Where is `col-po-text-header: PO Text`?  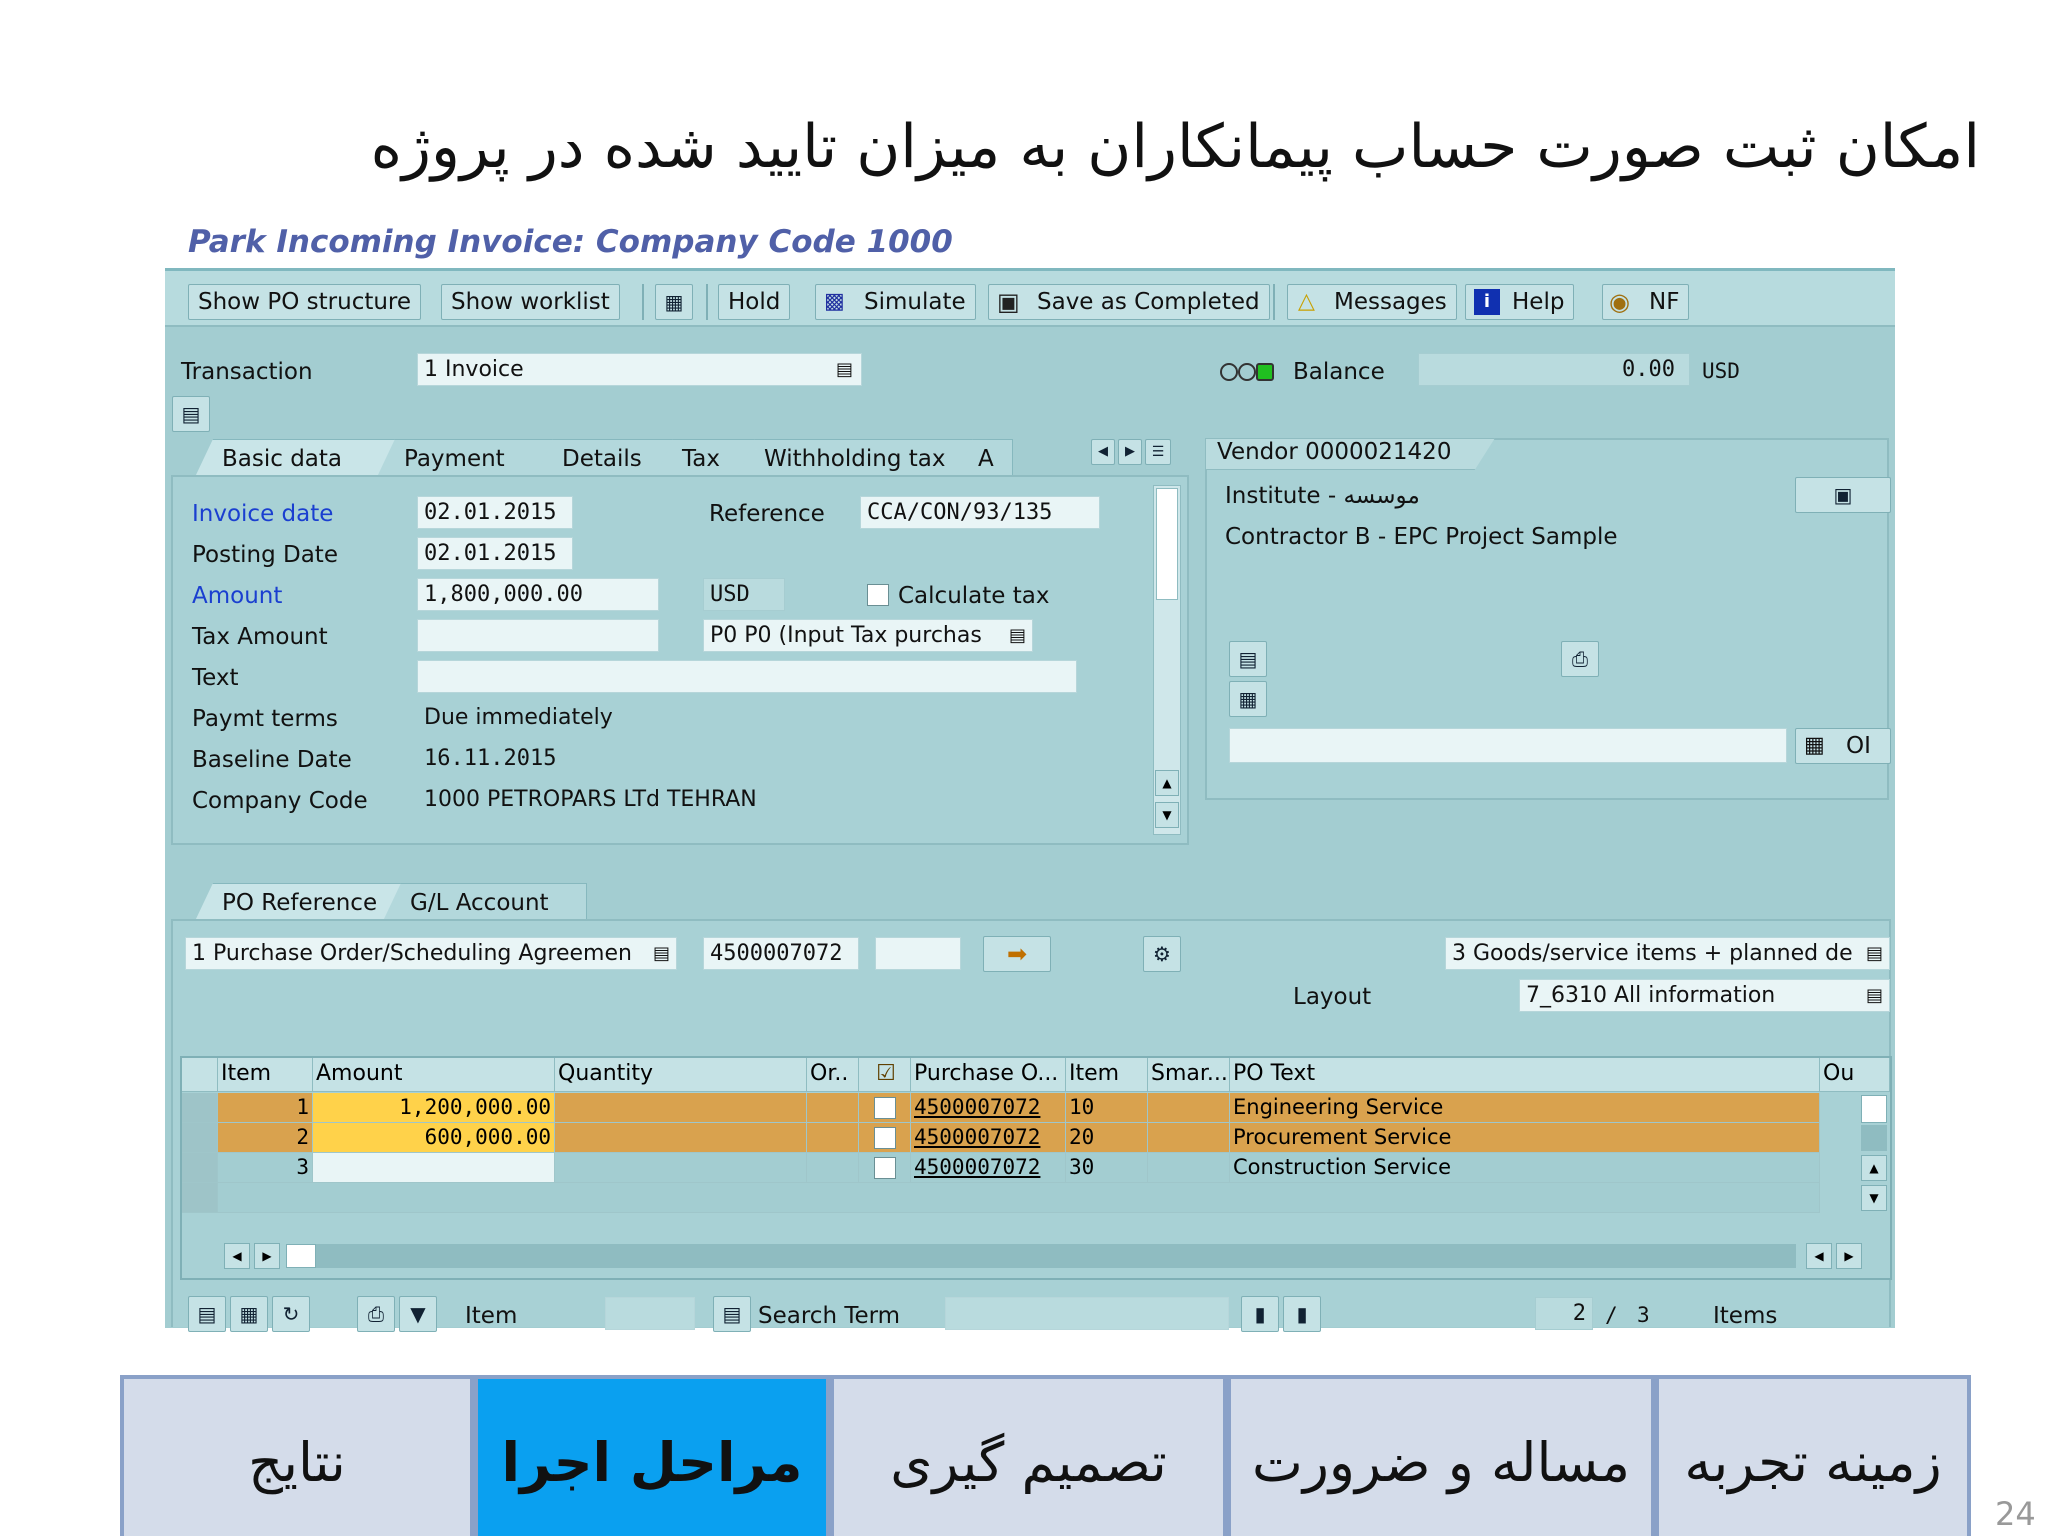
col-po-text-header: PO Text is located at coordinates (1525, 1075).